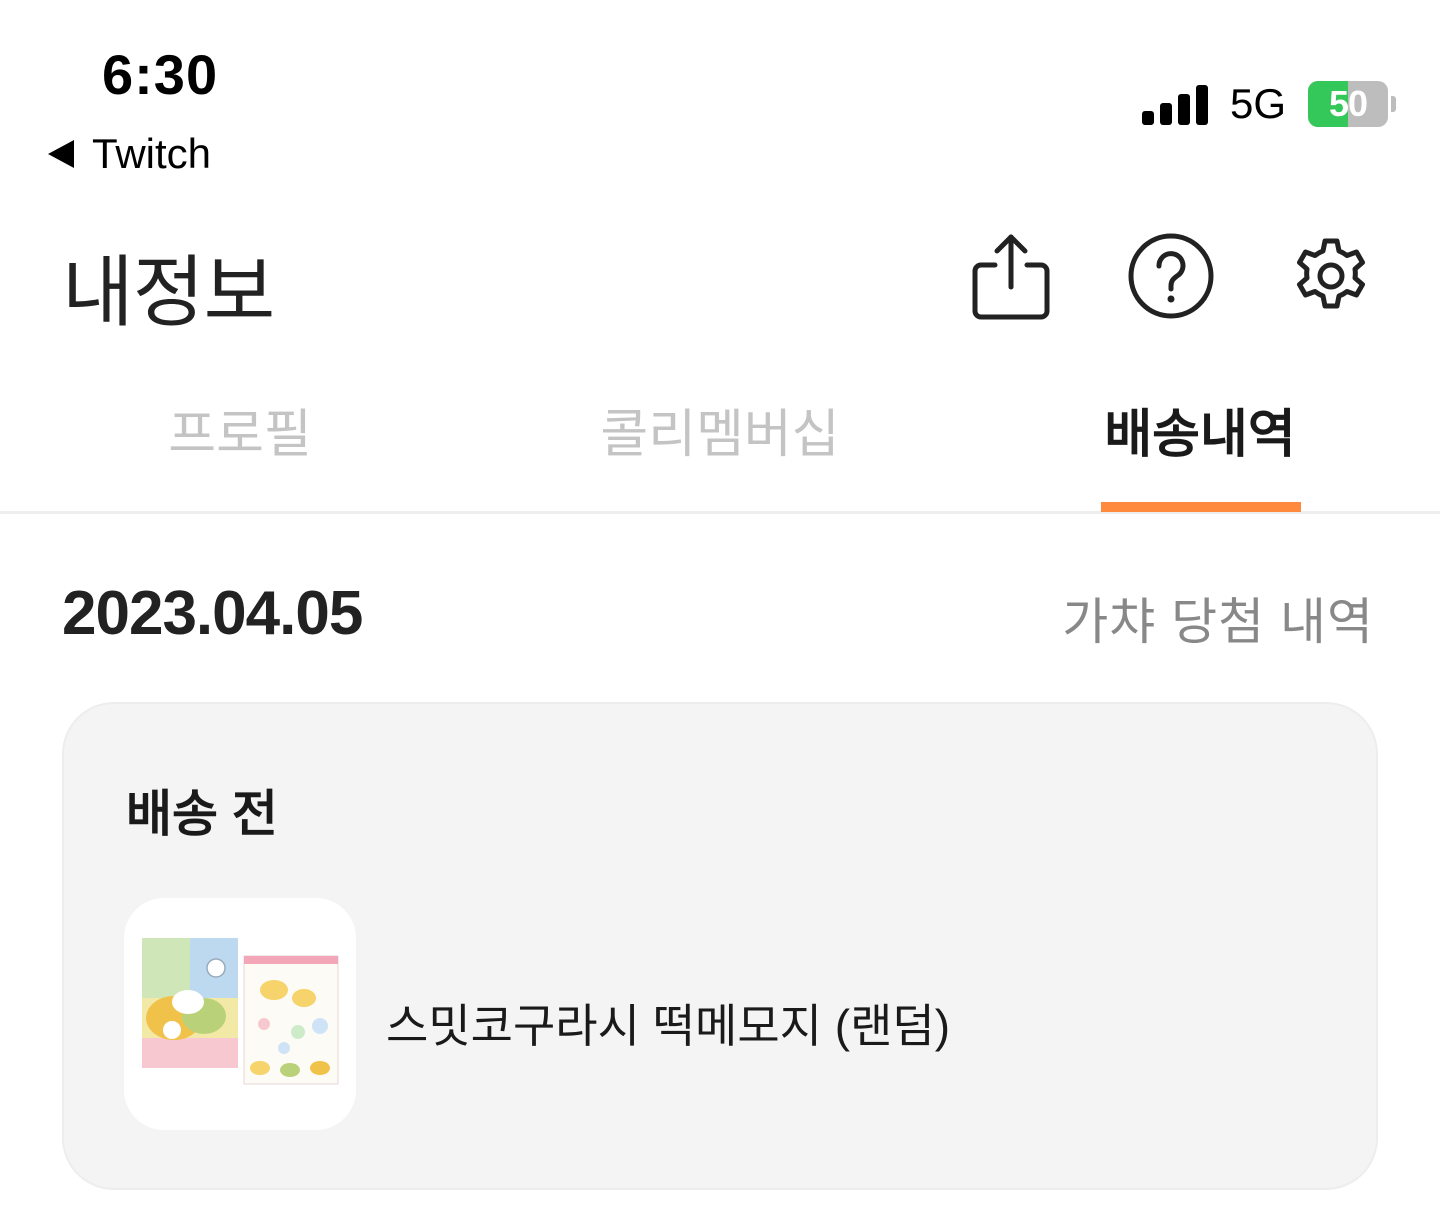  I want to click on share-button, so click(1011, 276).